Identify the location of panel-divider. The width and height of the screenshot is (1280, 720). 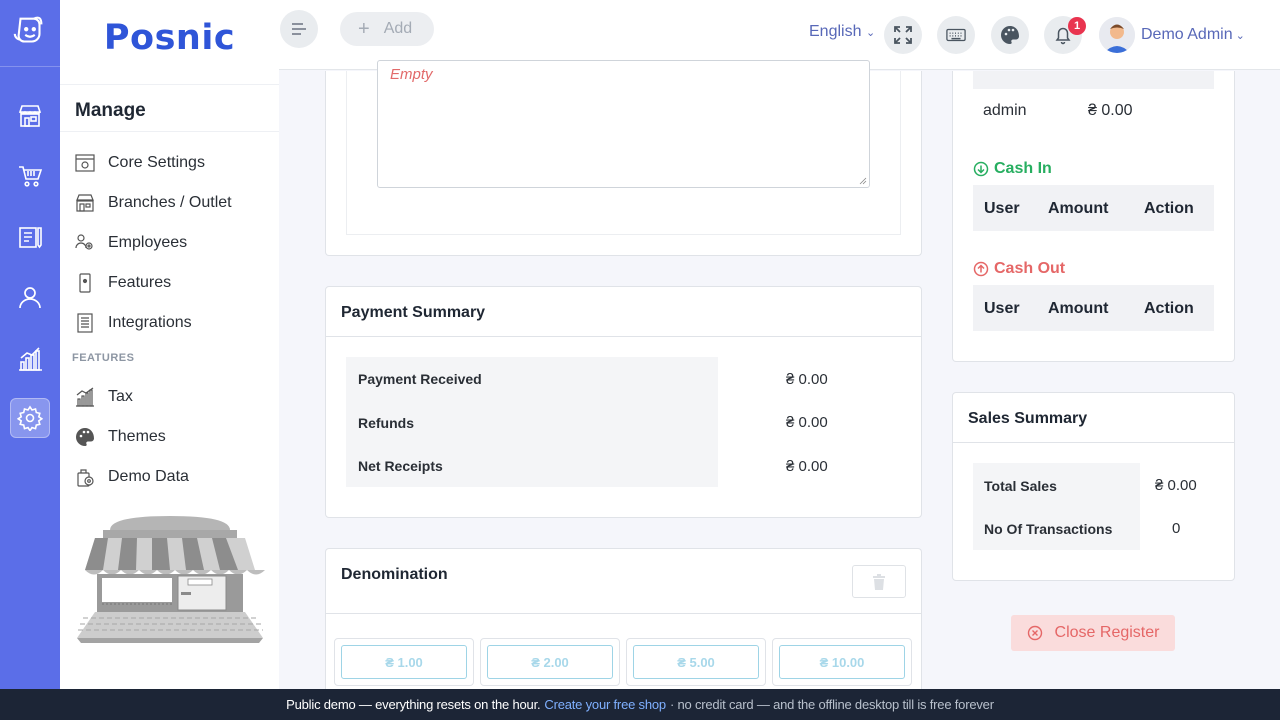
(169, 84).